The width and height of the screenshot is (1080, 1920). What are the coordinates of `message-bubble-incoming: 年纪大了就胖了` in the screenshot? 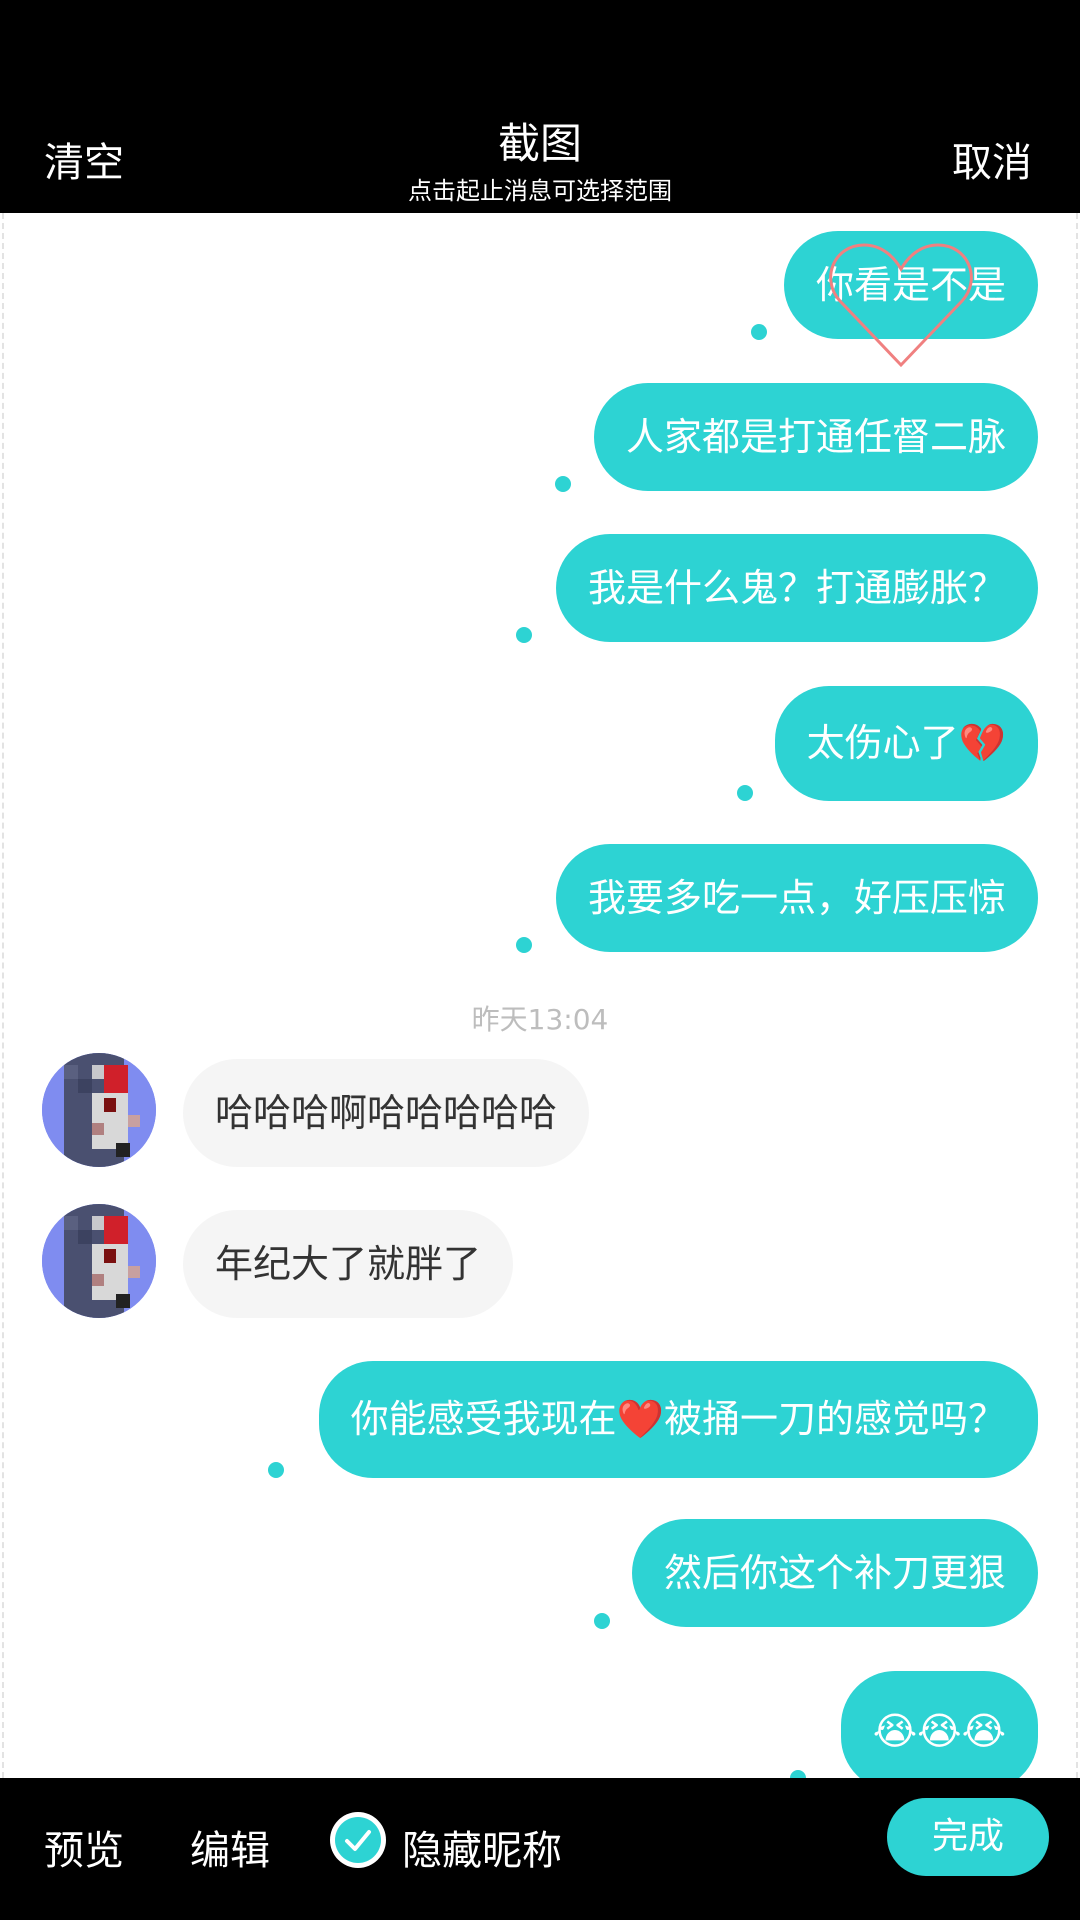 It's located at (348, 1264).